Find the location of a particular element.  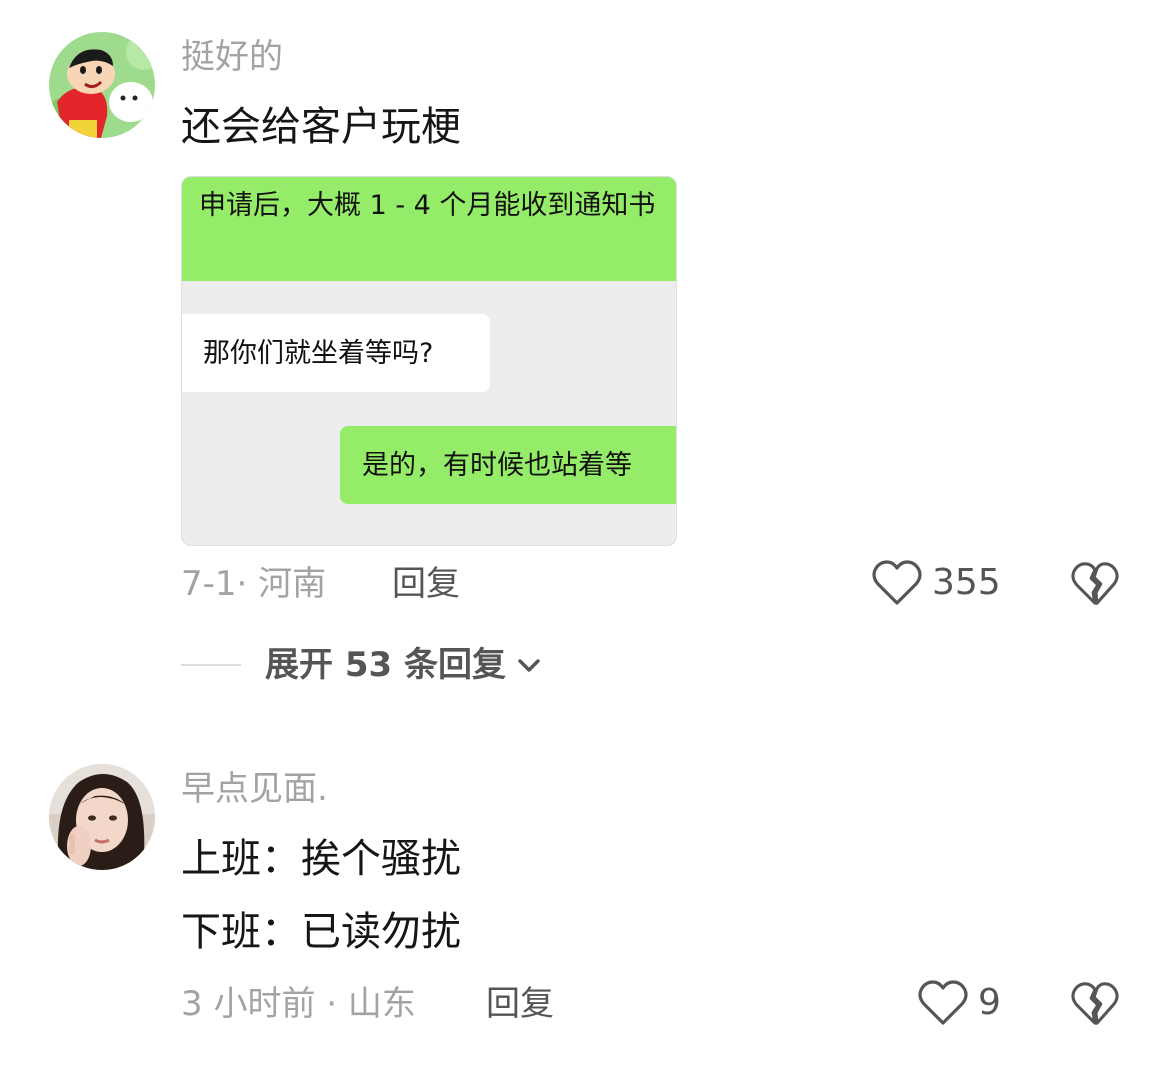

expand-replies-button: 展开 53 条回复 is located at coordinates (362, 665).